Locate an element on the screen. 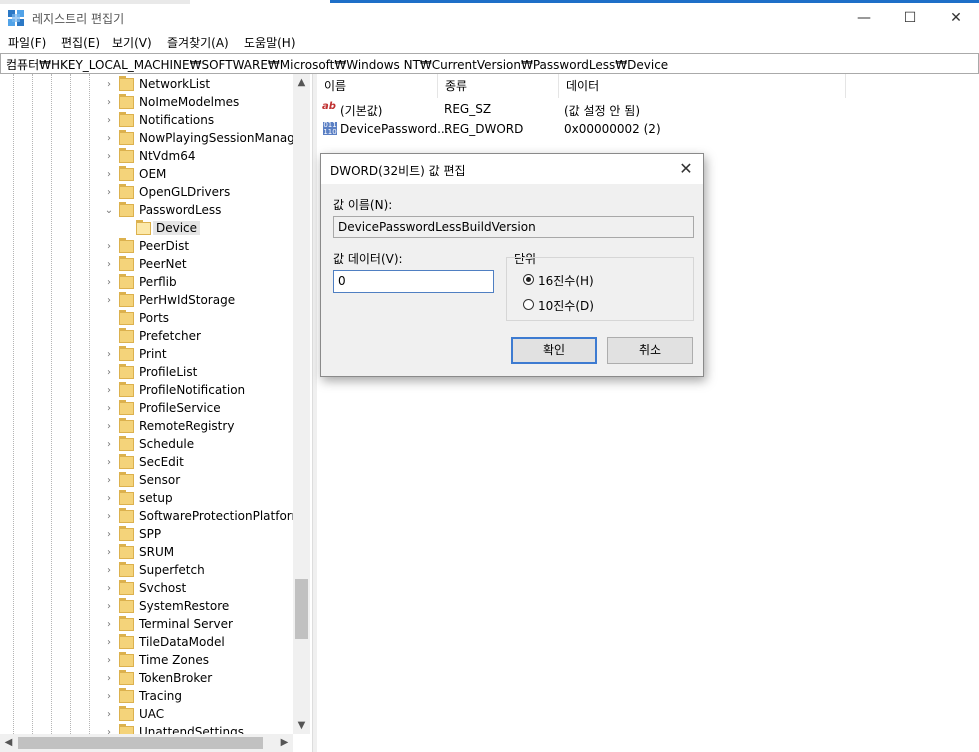 The image size is (979, 752). tree-item: › SPP is located at coordinates (147, 535).